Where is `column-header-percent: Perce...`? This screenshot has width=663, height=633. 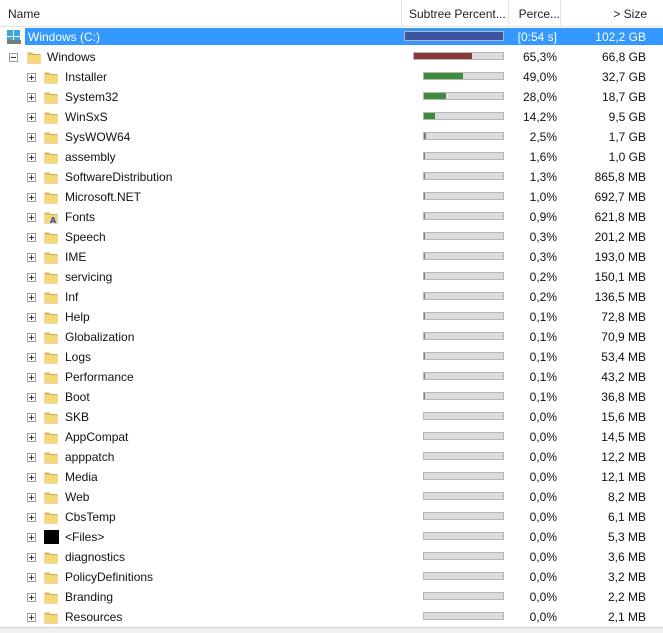 column-header-percent: Perce... is located at coordinates (535, 13).